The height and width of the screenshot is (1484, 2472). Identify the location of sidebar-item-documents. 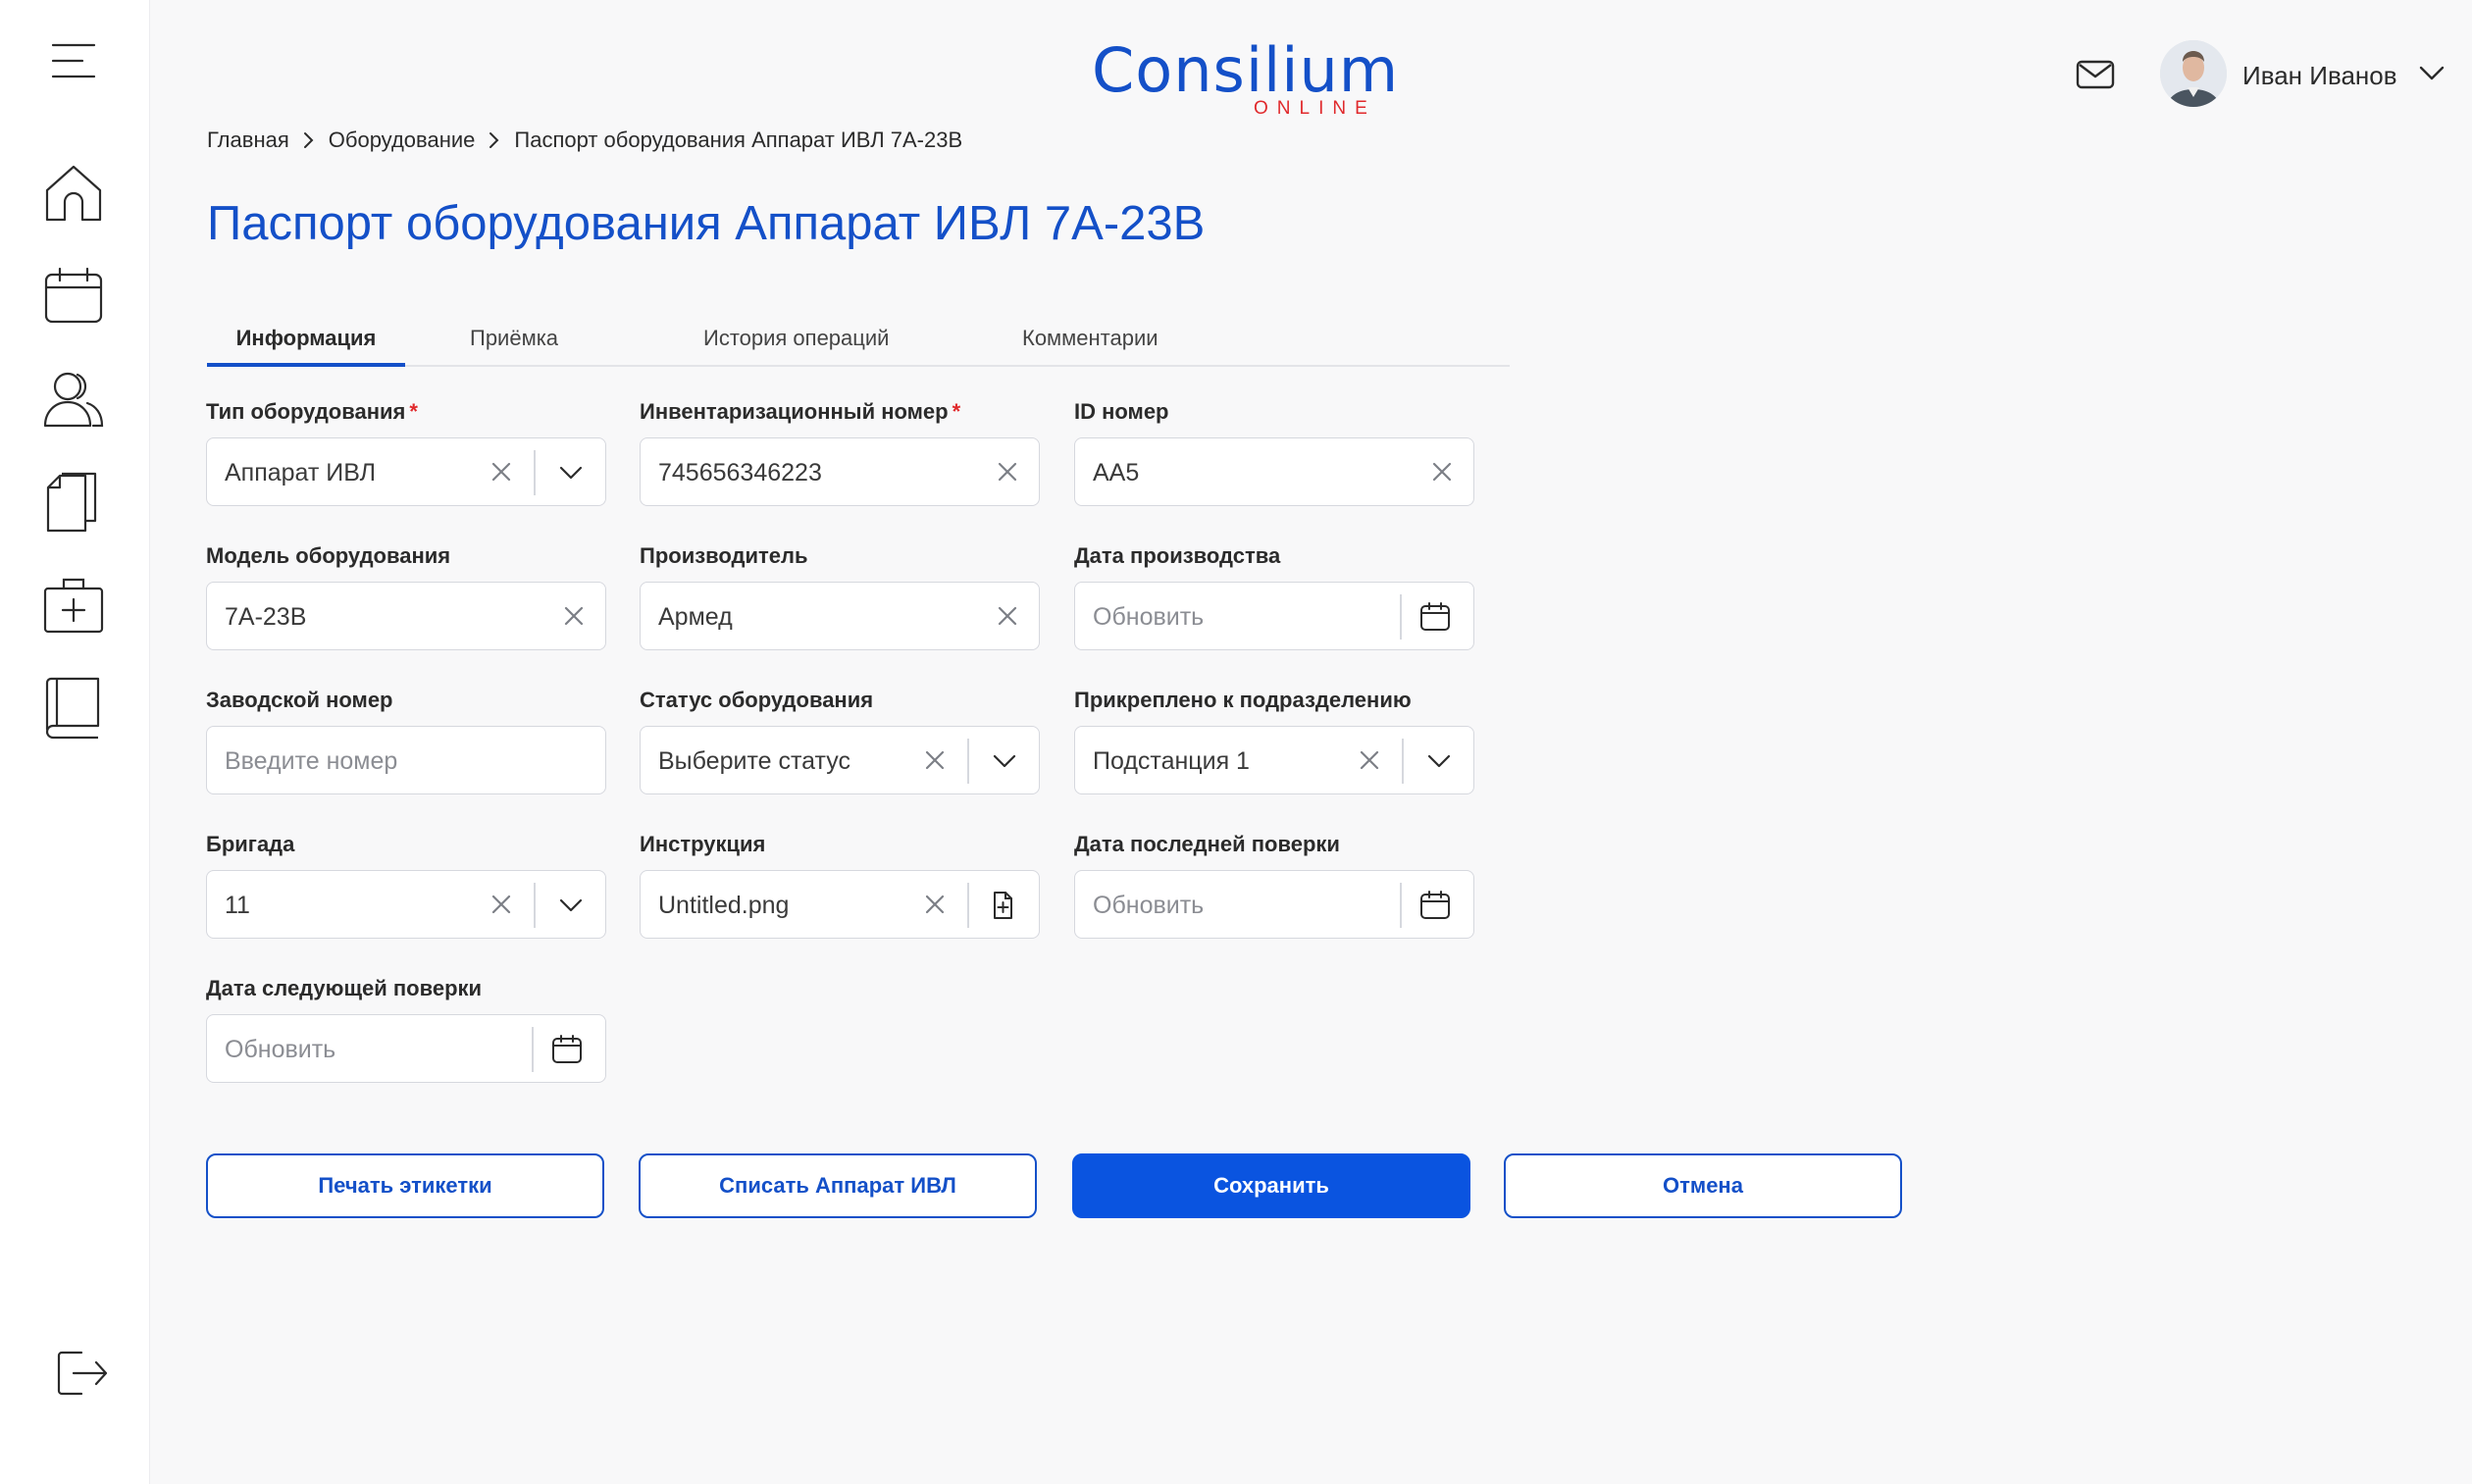
(73, 502).